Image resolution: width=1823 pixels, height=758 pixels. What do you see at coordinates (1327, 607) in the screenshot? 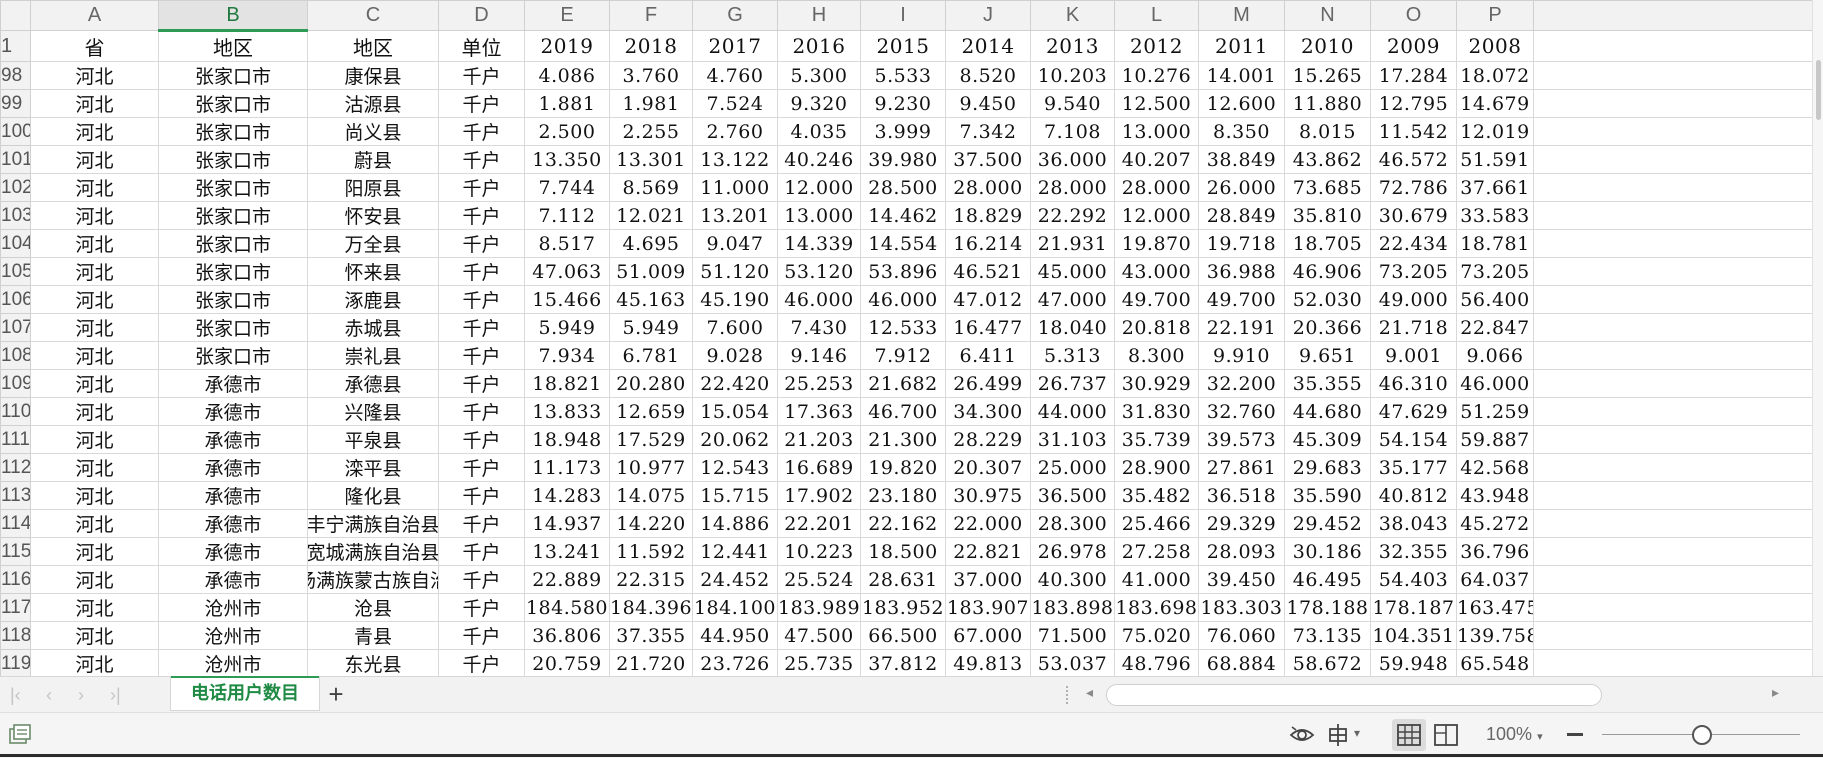
I see `cell-n: 178.188` at bounding box center [1327, 607].